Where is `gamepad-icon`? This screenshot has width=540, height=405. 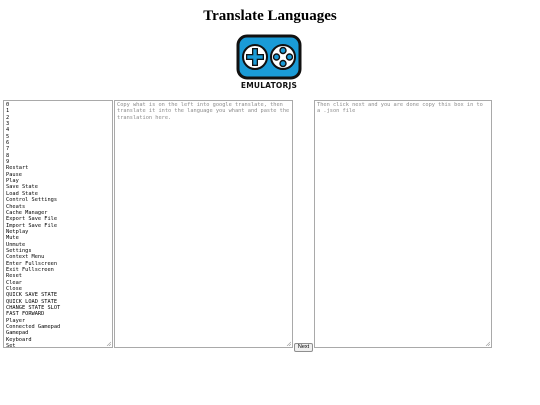 gamepad-icon is located at coordinates (269, 57).